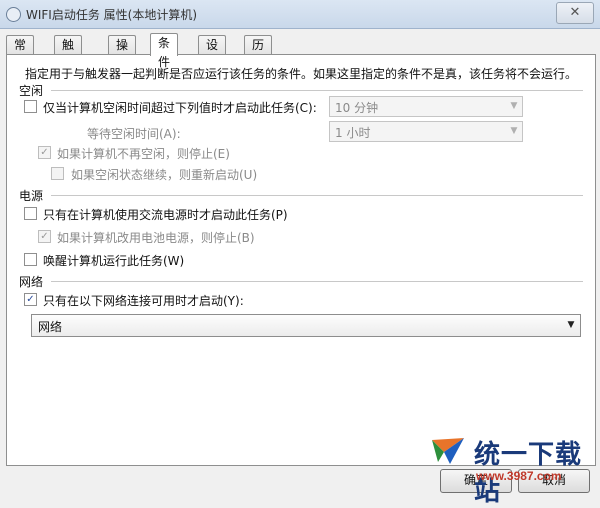  Describe the element at coordinates (20, 53) in the screenshot. I see `tab-general: 常规` at that location.